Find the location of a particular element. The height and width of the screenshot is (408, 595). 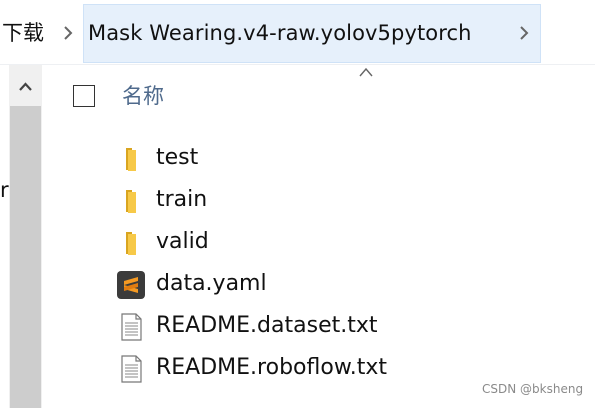

scroll-up-arrow-icon is located at coordinates (25, 87).